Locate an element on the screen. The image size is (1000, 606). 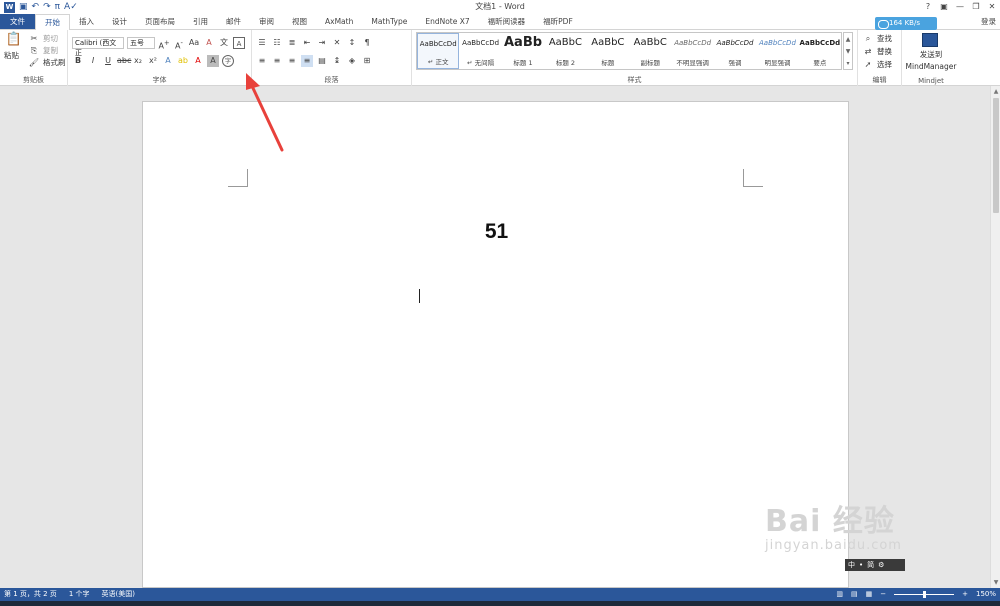
language: 英语(美国) is located at coordinates (118, 594).